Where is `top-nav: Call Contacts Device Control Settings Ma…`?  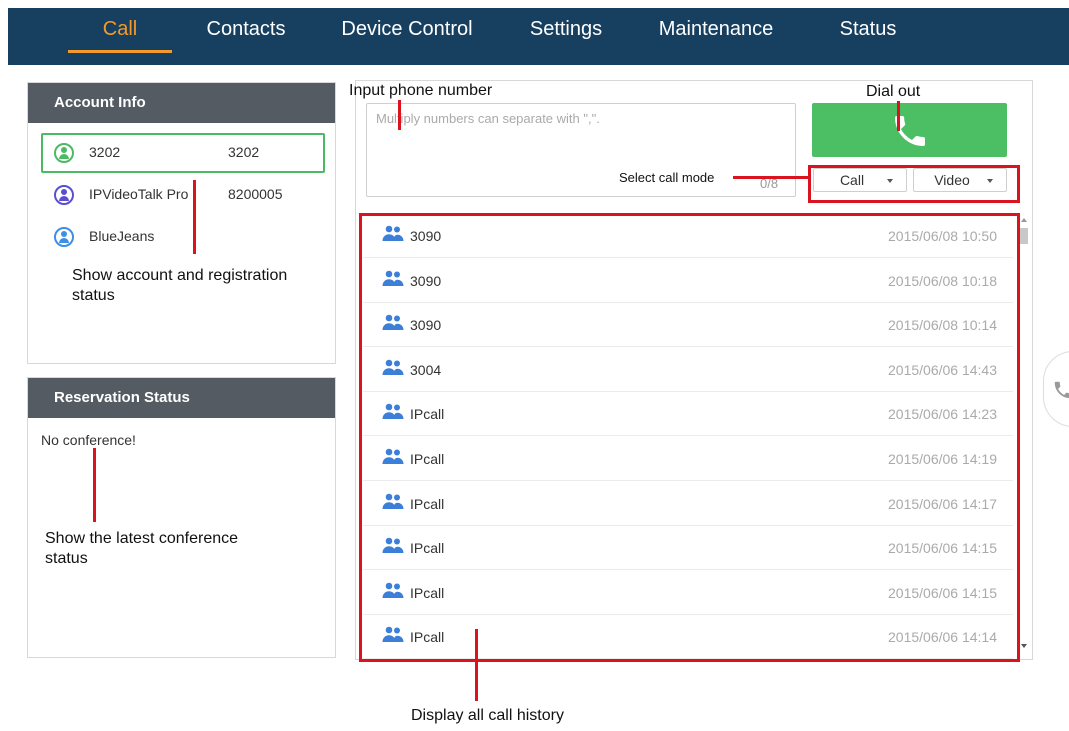
top-nav: Call Contacts Device Control Settings Ma… is located at coordinates (538, 36).